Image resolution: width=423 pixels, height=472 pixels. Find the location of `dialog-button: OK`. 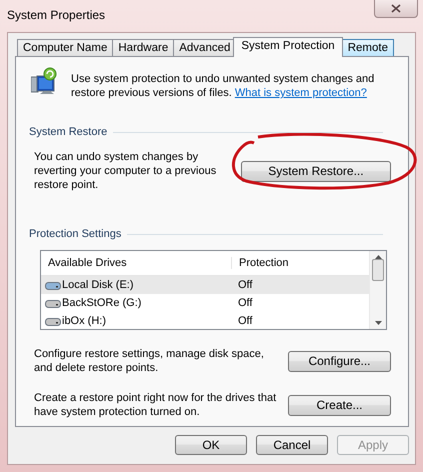

dialog-button: OK is located at coordinates (211, 445).